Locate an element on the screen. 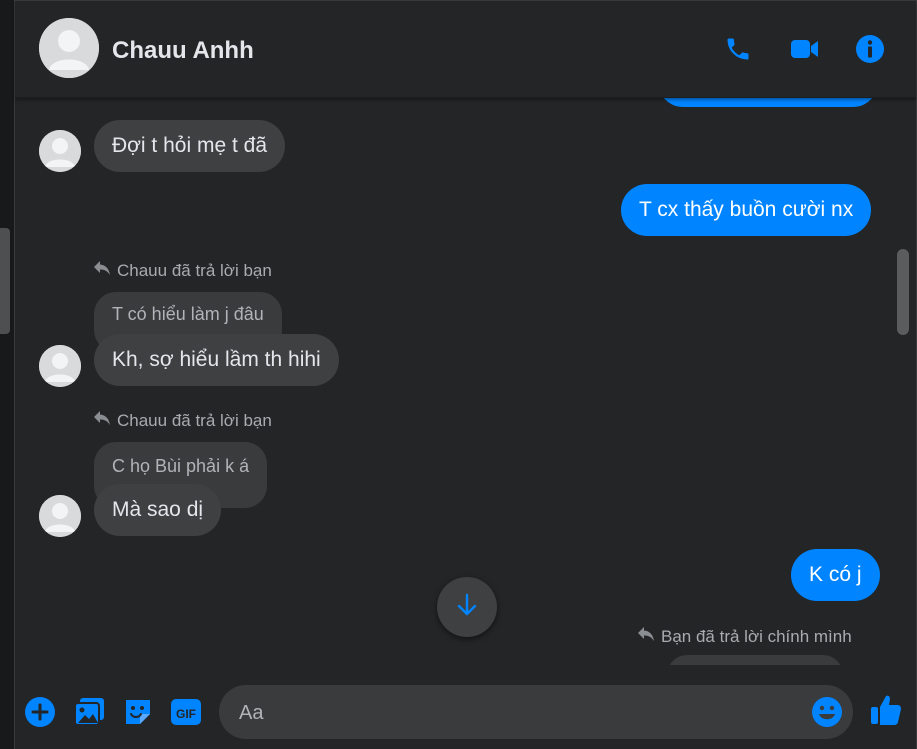 The width and height of the screenshot is (917, 749). chat-scrollbar-thumb is located at coordinates (903, 292).